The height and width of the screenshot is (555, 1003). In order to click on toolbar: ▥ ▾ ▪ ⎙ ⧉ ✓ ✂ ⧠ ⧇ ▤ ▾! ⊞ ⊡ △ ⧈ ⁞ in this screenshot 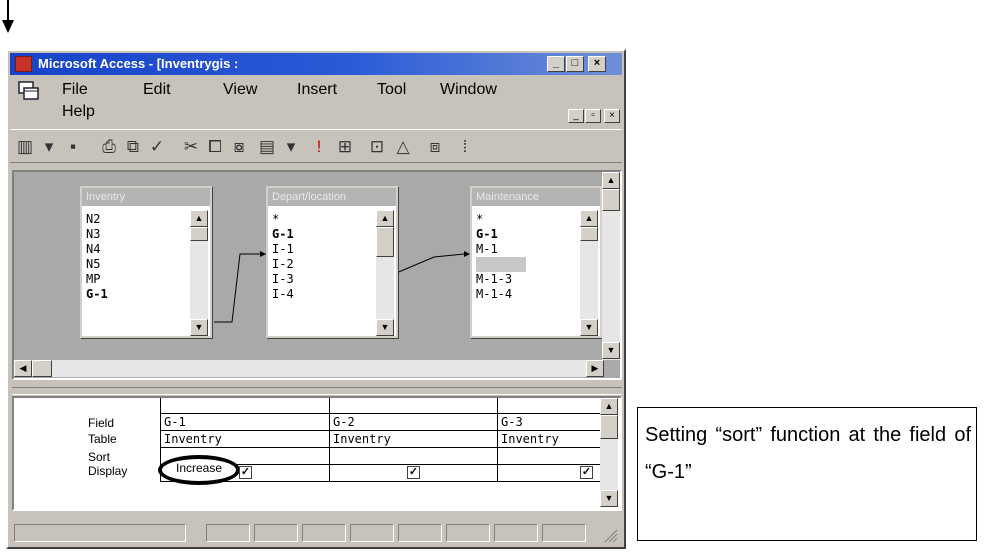, I will do `click(316, 146)`.